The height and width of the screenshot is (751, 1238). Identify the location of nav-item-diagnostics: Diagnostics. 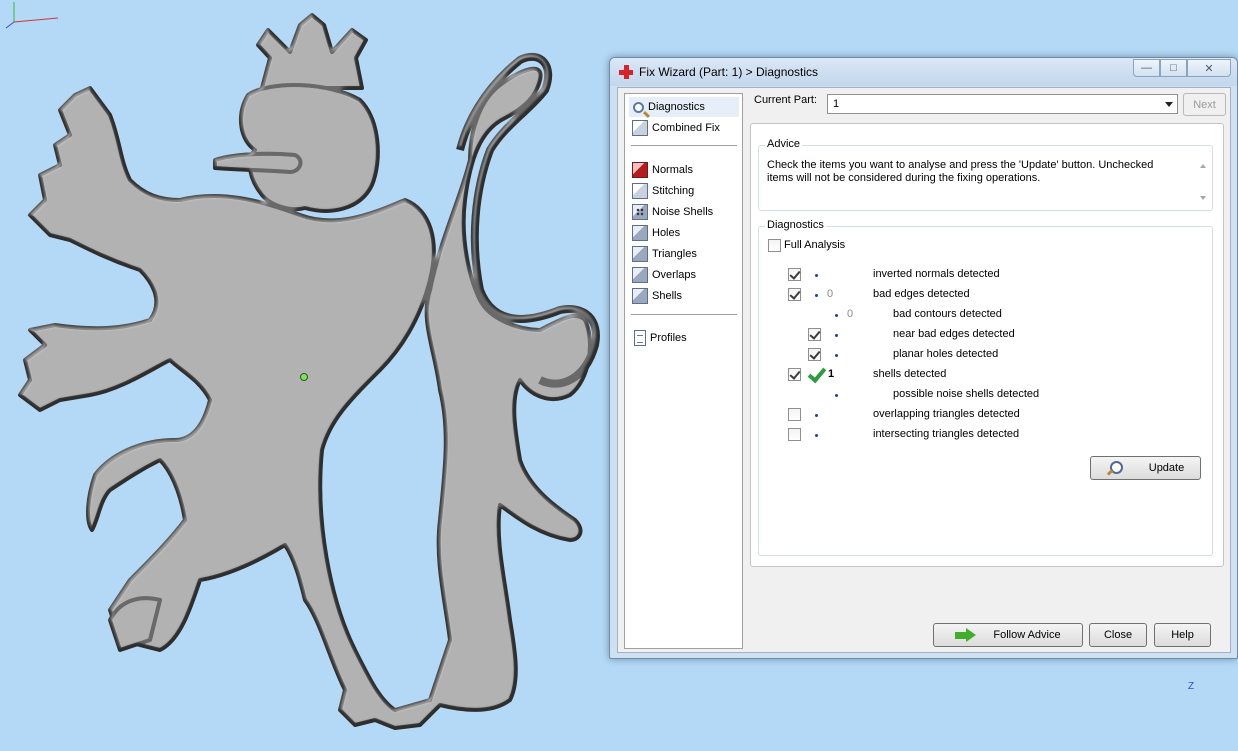
(684, 107).